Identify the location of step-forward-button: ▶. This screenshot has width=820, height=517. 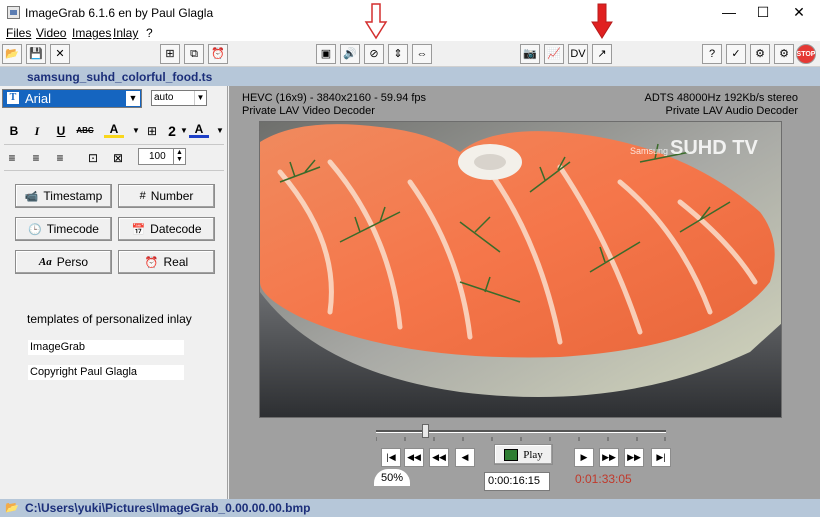
(584, 457).